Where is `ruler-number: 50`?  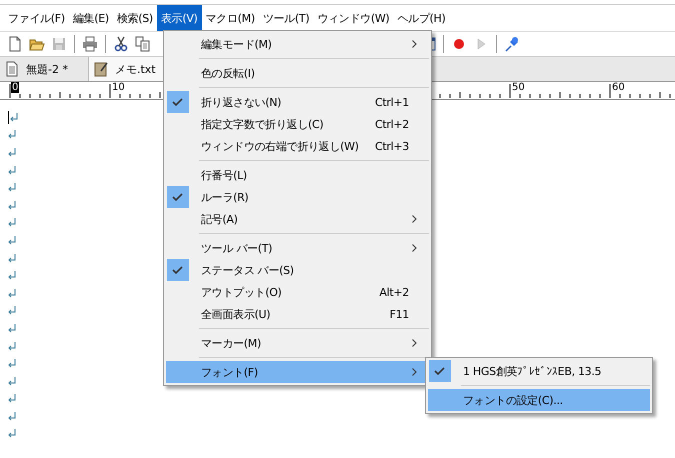
ruler-number: 50 is located at coordinates (518, 87).